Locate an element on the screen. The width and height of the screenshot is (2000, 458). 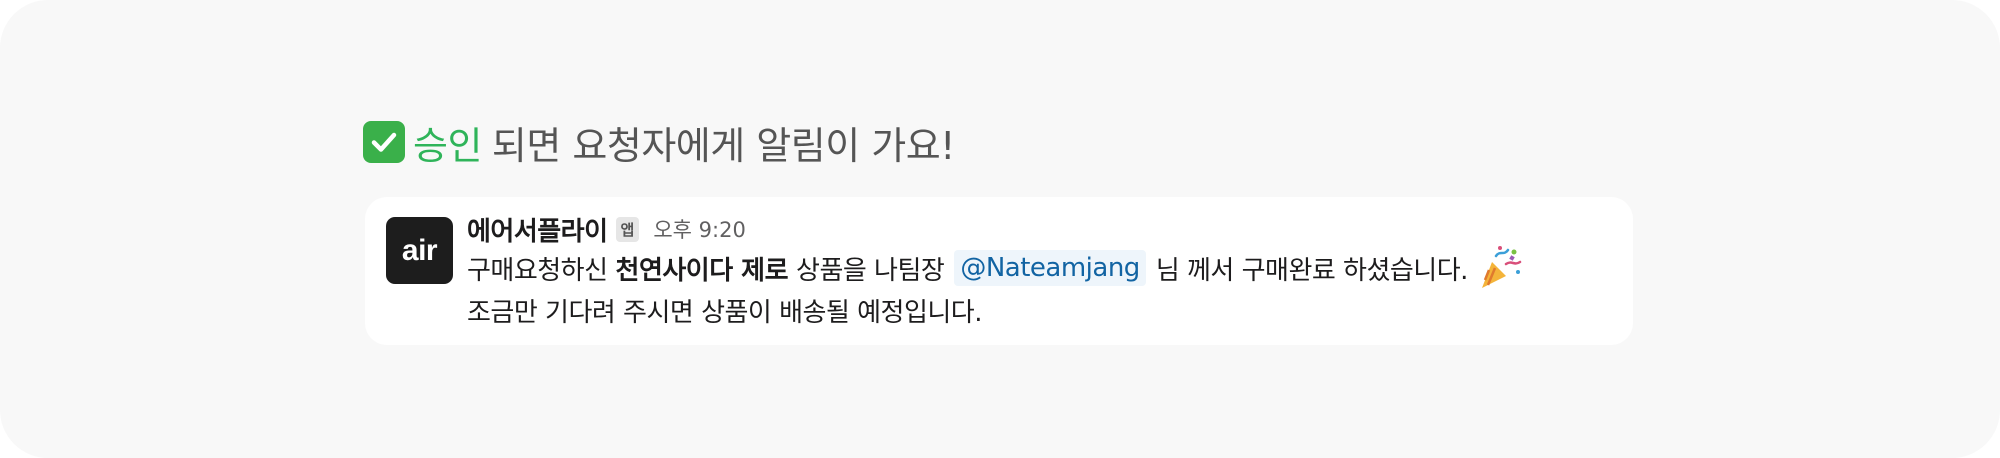
message-text-part3: 님 께서 구매완료 하셨습니다. is located at coordinates (1312, 270).